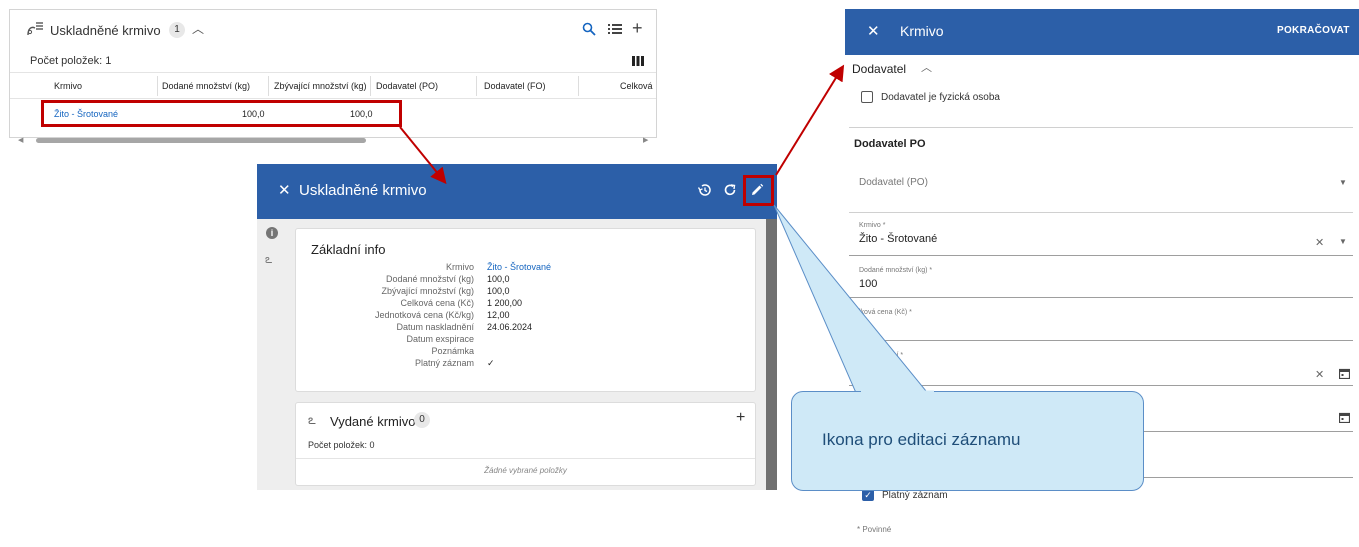 This screenshot has height=547, width=1359. Describe the element at coordinates (491, 363) in the screenshot. I see `field-value-valid: ✓` at that location.